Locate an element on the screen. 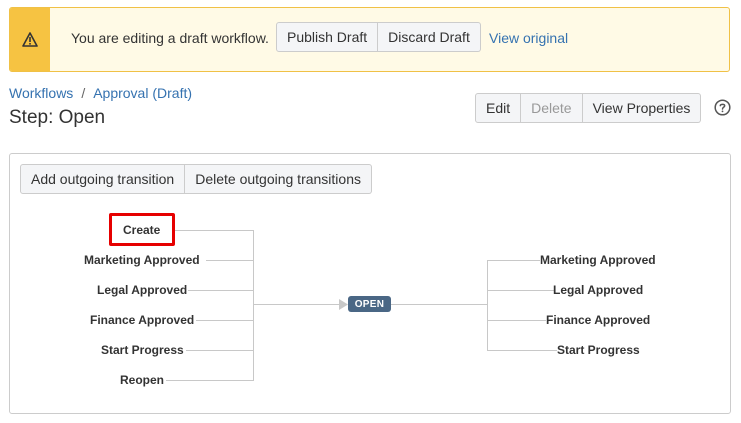 This screenshot has width=741, height=423. edit-button: Edit is located at coordinates (498, 108).